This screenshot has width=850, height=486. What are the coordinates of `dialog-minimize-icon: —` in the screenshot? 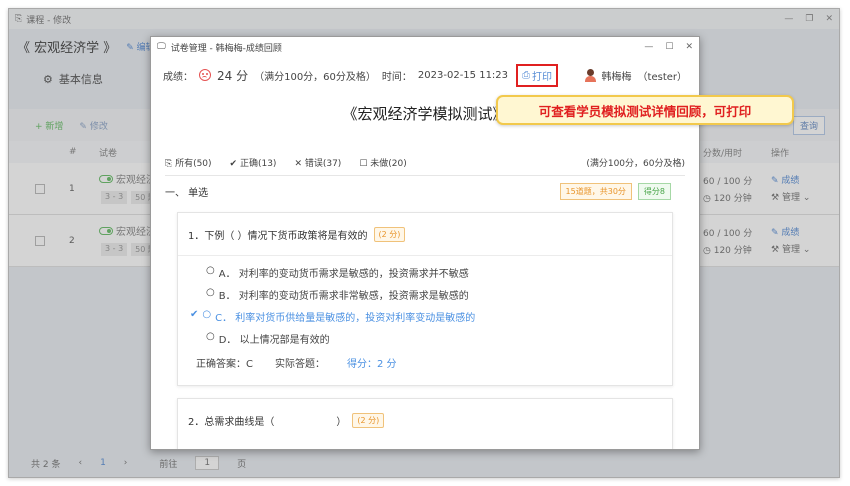 It's located at (648, 47).